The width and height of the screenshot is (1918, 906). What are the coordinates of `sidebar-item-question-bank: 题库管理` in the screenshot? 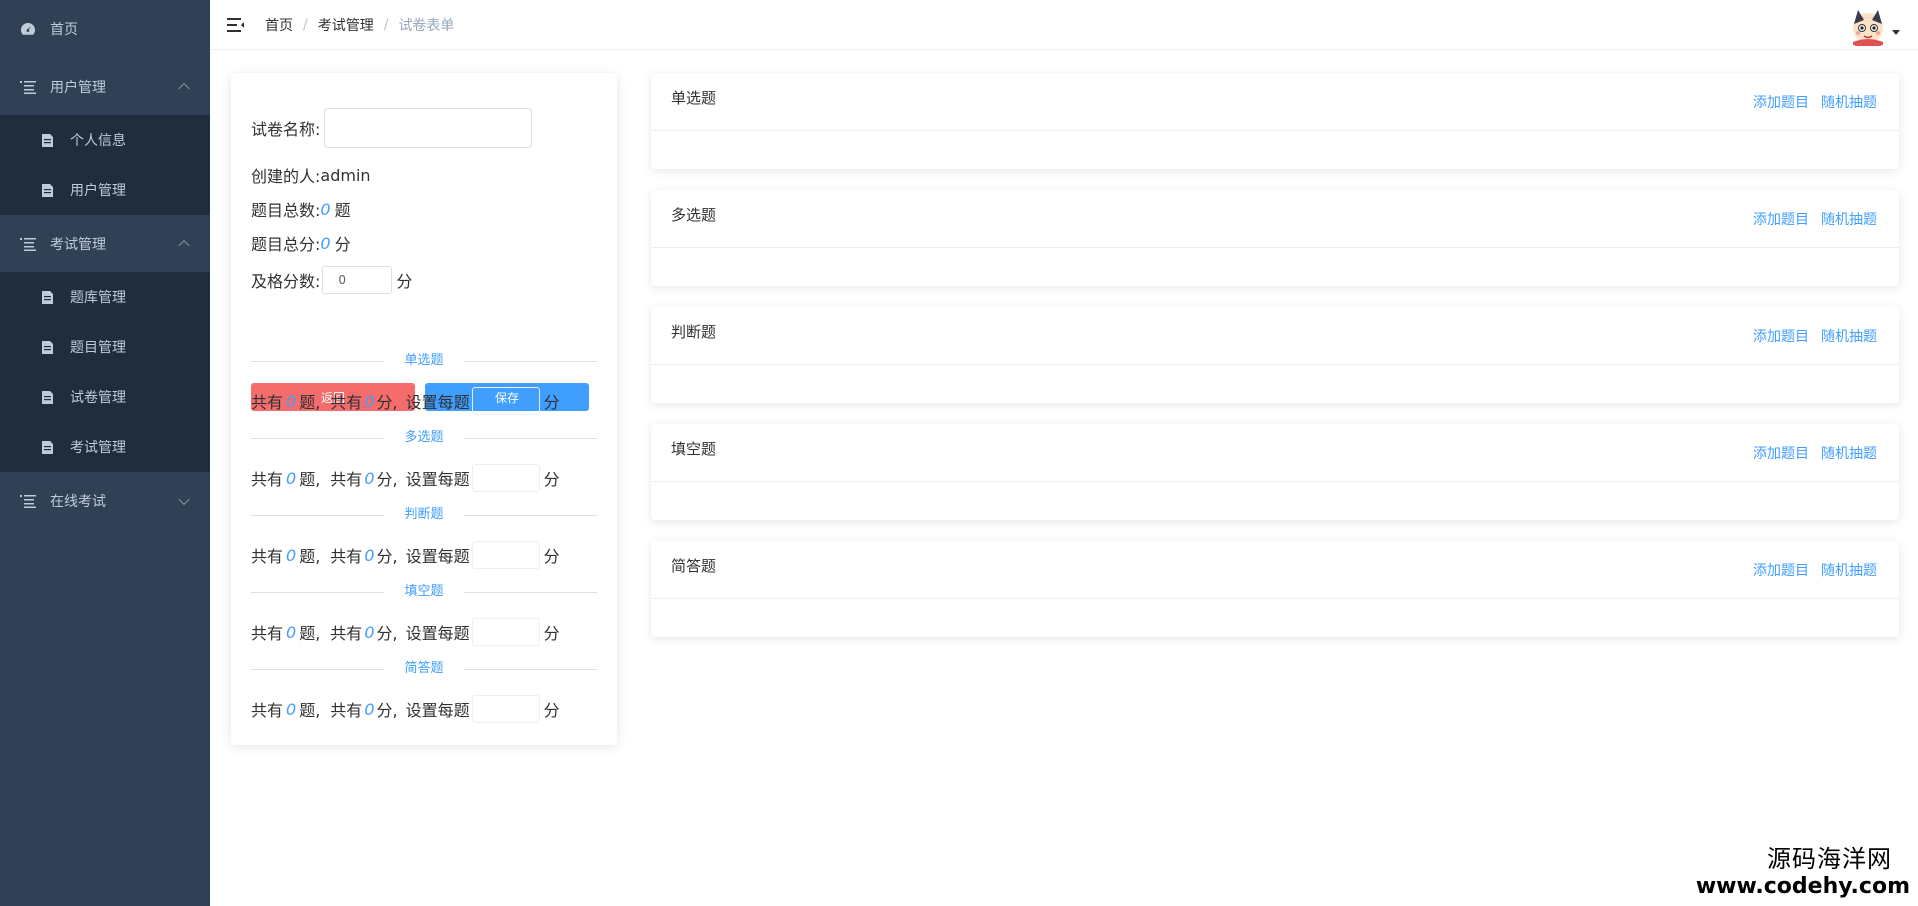 It's located at (105, 297).